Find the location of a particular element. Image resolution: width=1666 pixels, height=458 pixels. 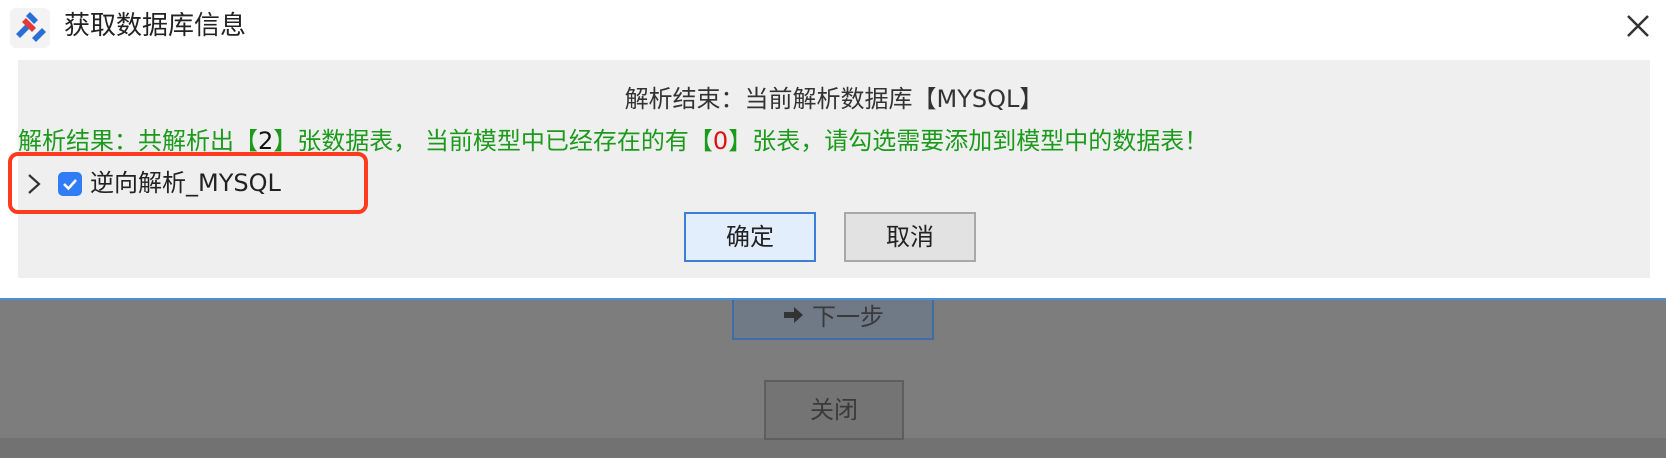

parent-window-footer is located at coordinates (833, 448).